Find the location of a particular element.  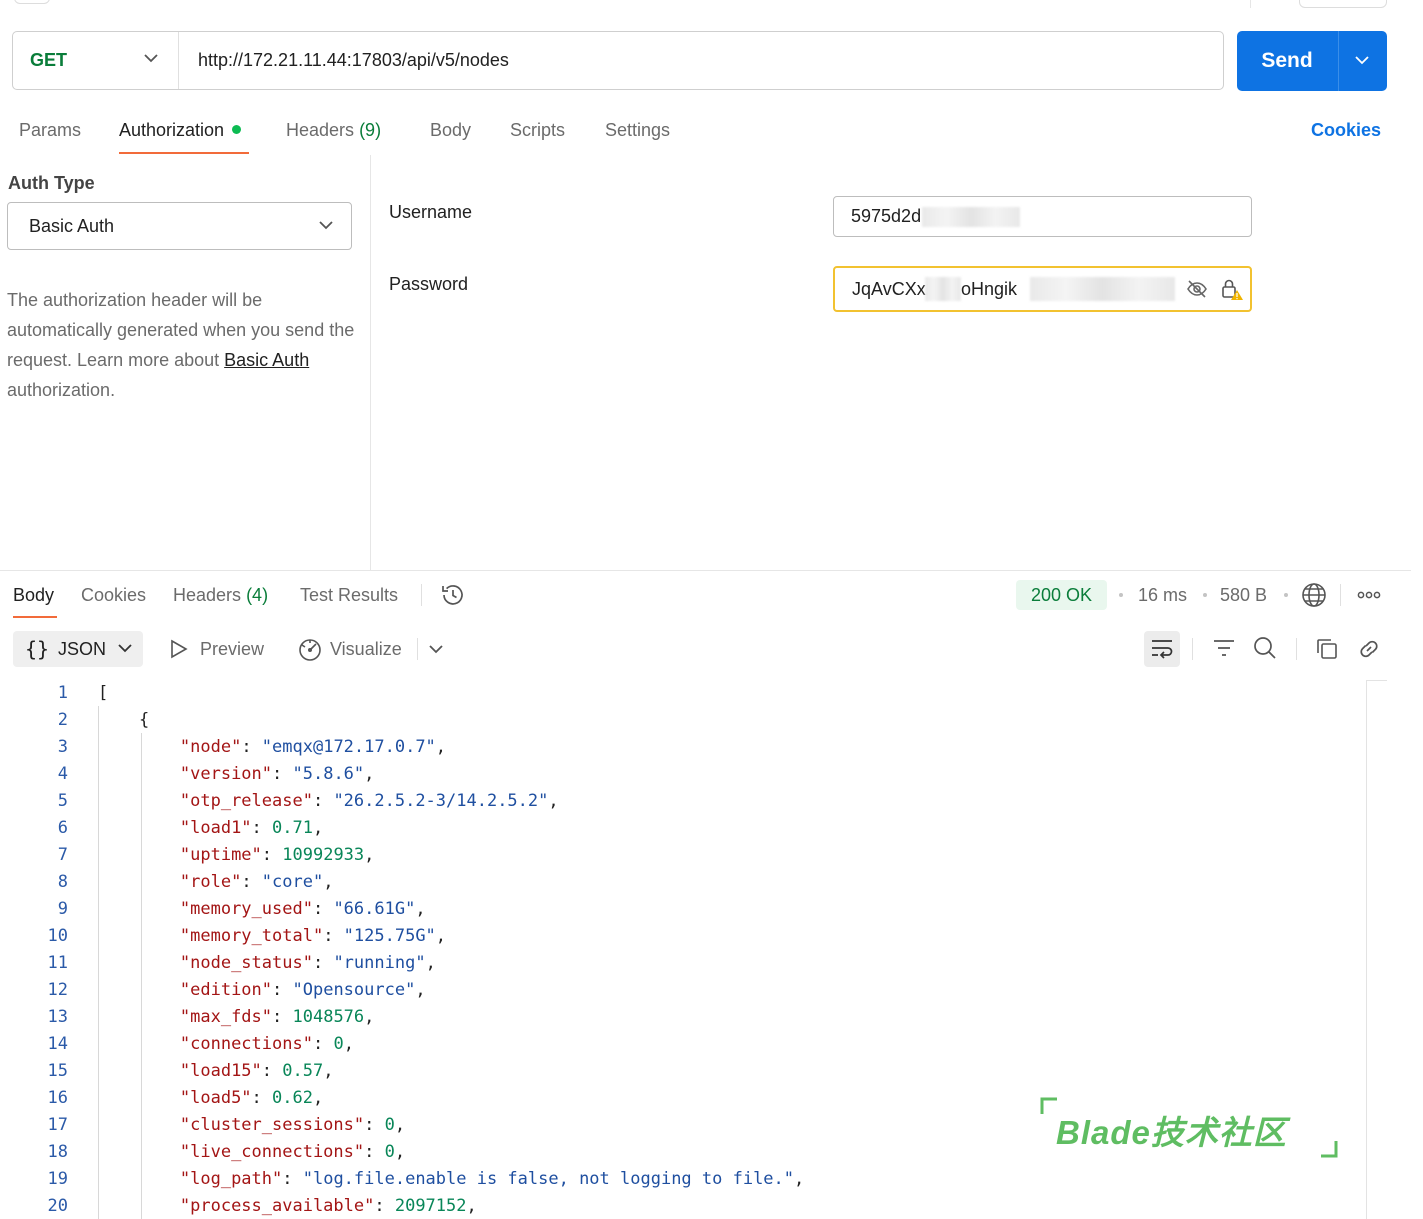

tab-label: Cookies is located at coordinates (114, 595).